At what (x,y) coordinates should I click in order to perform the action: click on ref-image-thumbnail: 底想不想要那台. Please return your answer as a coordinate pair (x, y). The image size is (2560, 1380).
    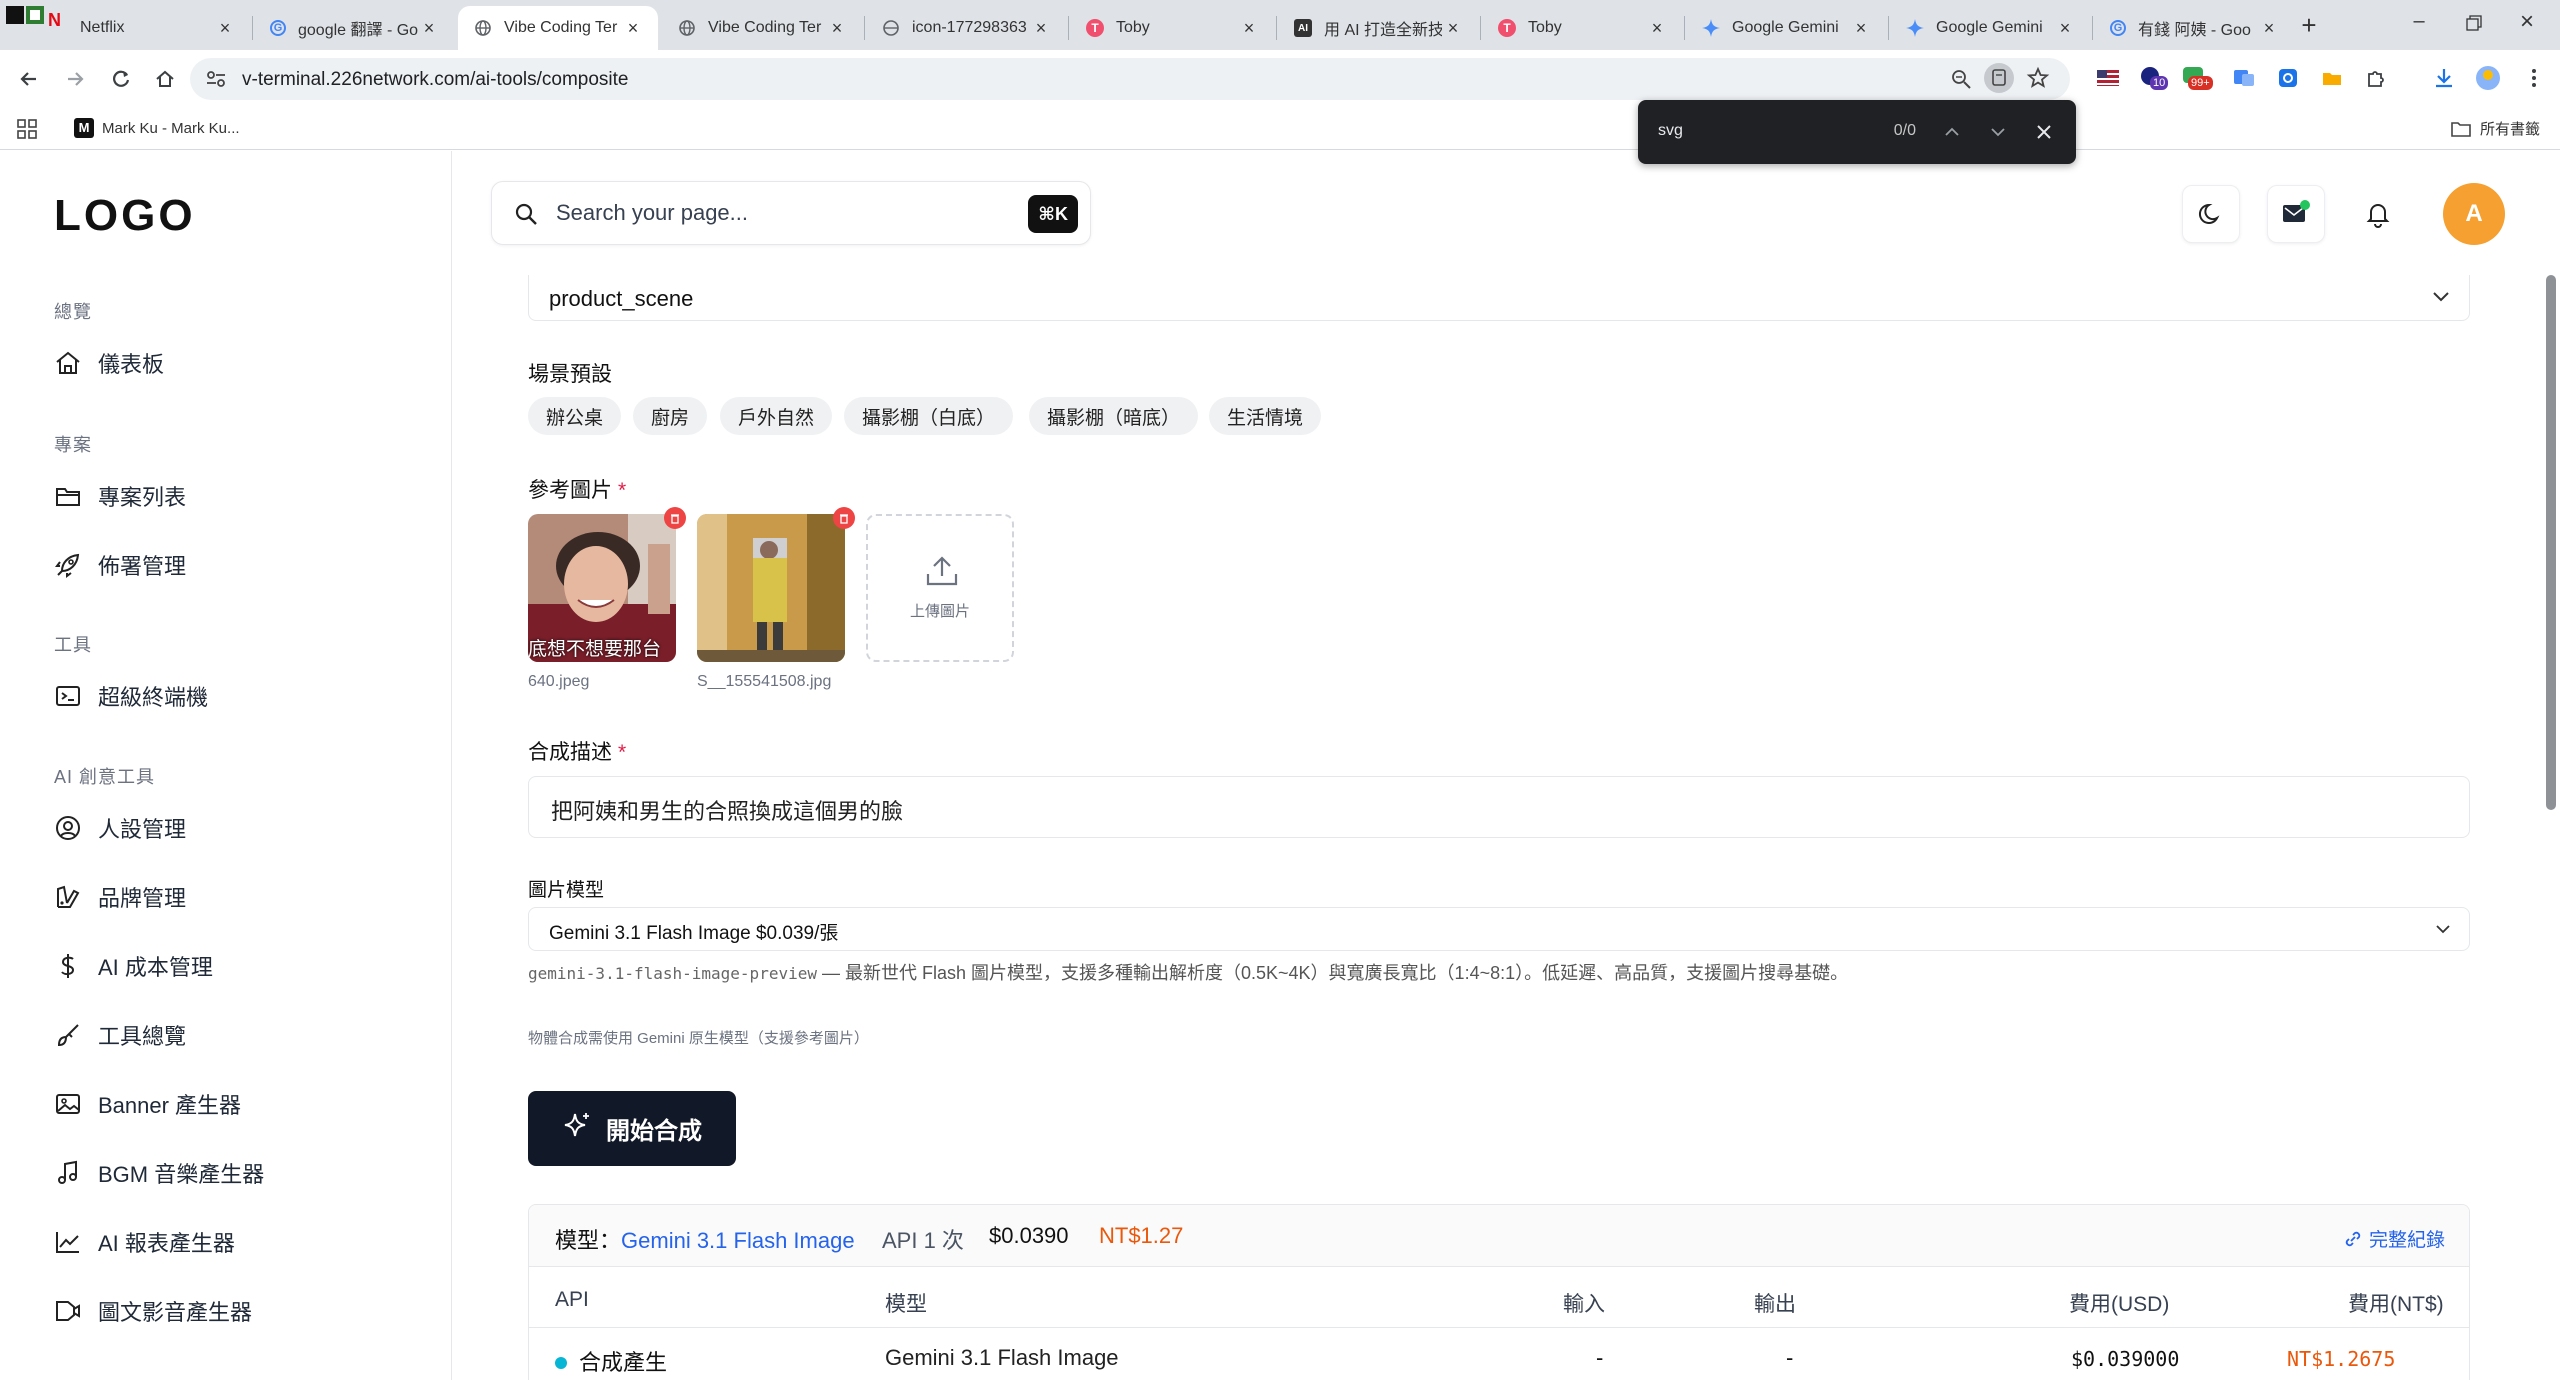
    Looking at the image, I should click on (602, 588).